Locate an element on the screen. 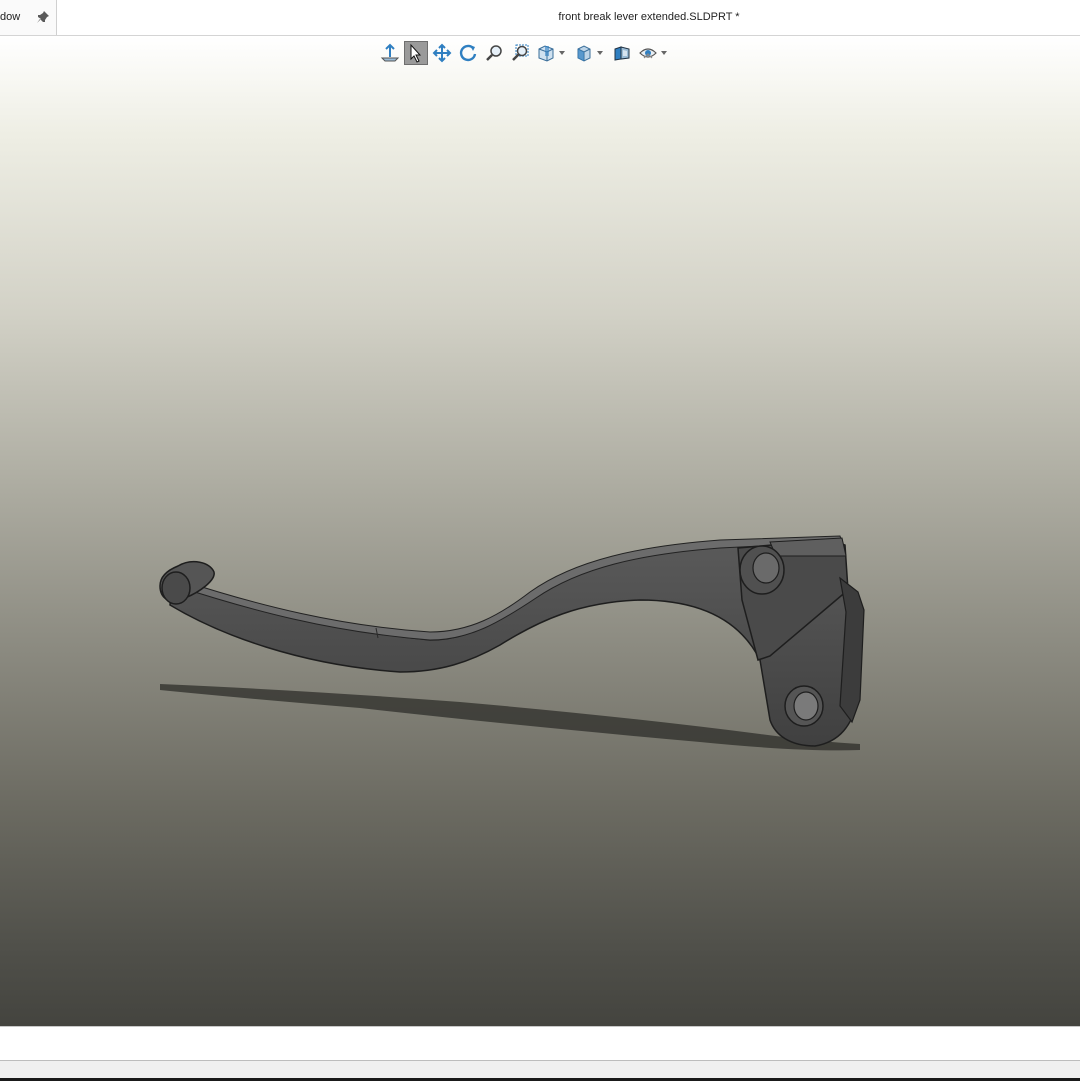  lever-tip-end is located at coordinates (176, 588).